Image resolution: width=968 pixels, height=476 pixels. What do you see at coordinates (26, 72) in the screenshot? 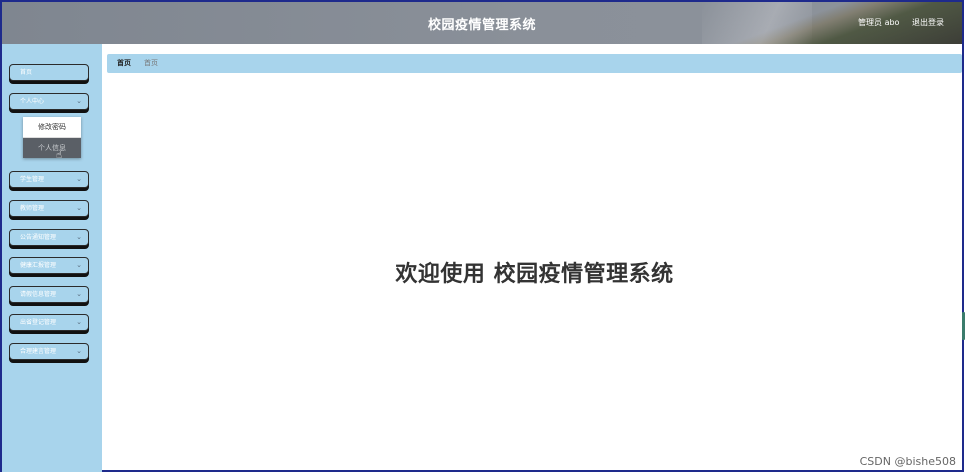
I see `sidebar-item-label: 首页` at bounding box center [26, 72].